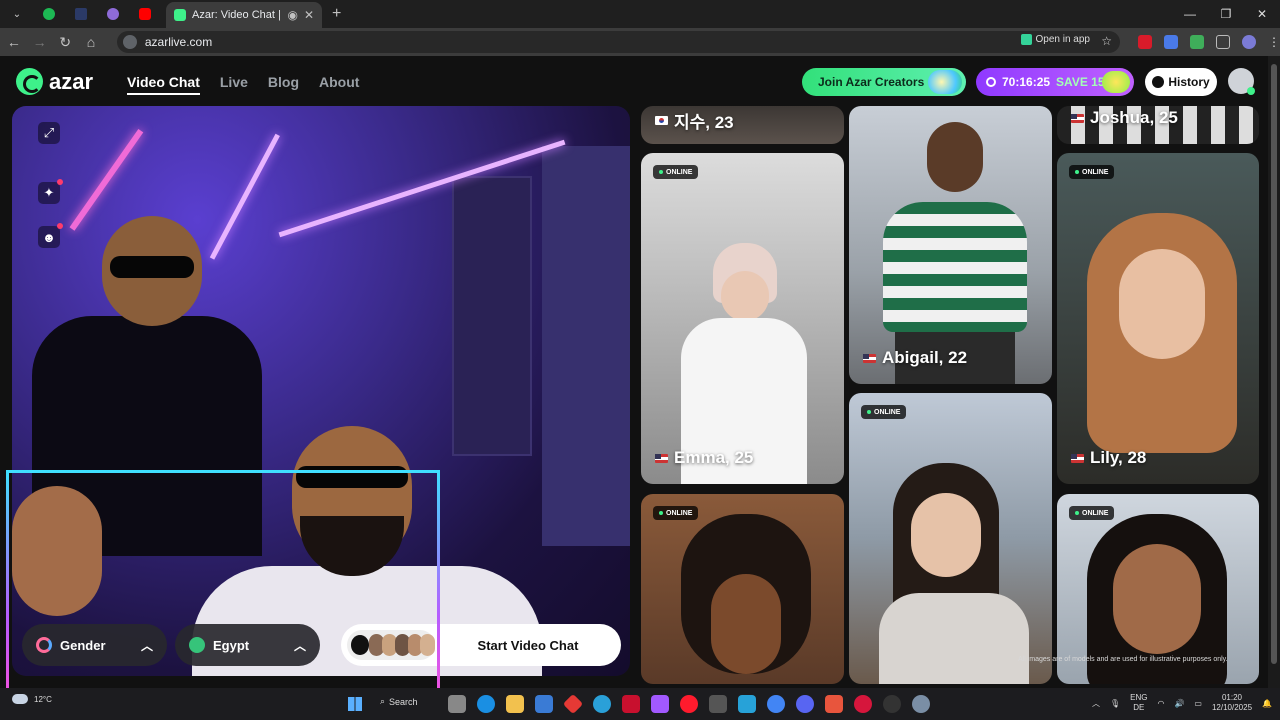 This screenshot has width=1280, height=720. I want to click on settings-icon, so click(921, 704).